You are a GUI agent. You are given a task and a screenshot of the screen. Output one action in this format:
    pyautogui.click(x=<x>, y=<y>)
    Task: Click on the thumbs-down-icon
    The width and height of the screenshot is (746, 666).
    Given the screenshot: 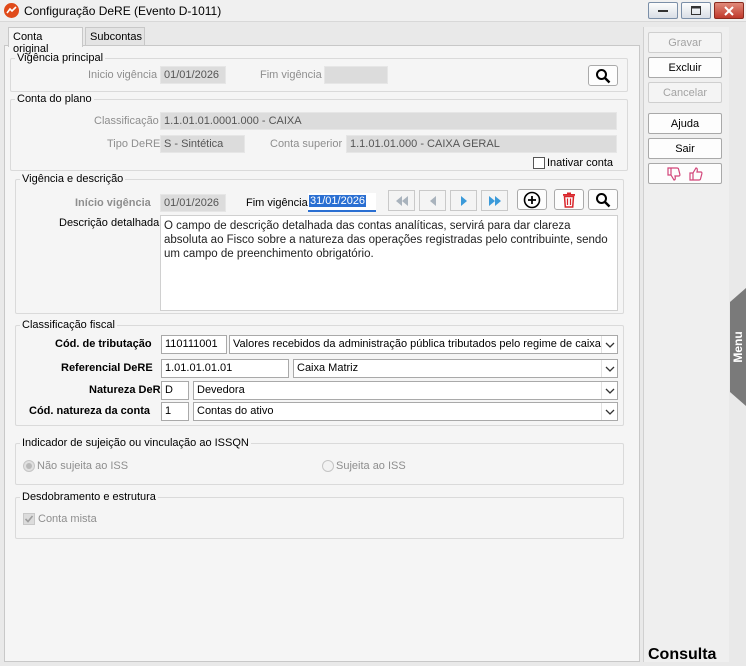 What is the action you would take?
    pyautogui.click(x=674, y=173)
    